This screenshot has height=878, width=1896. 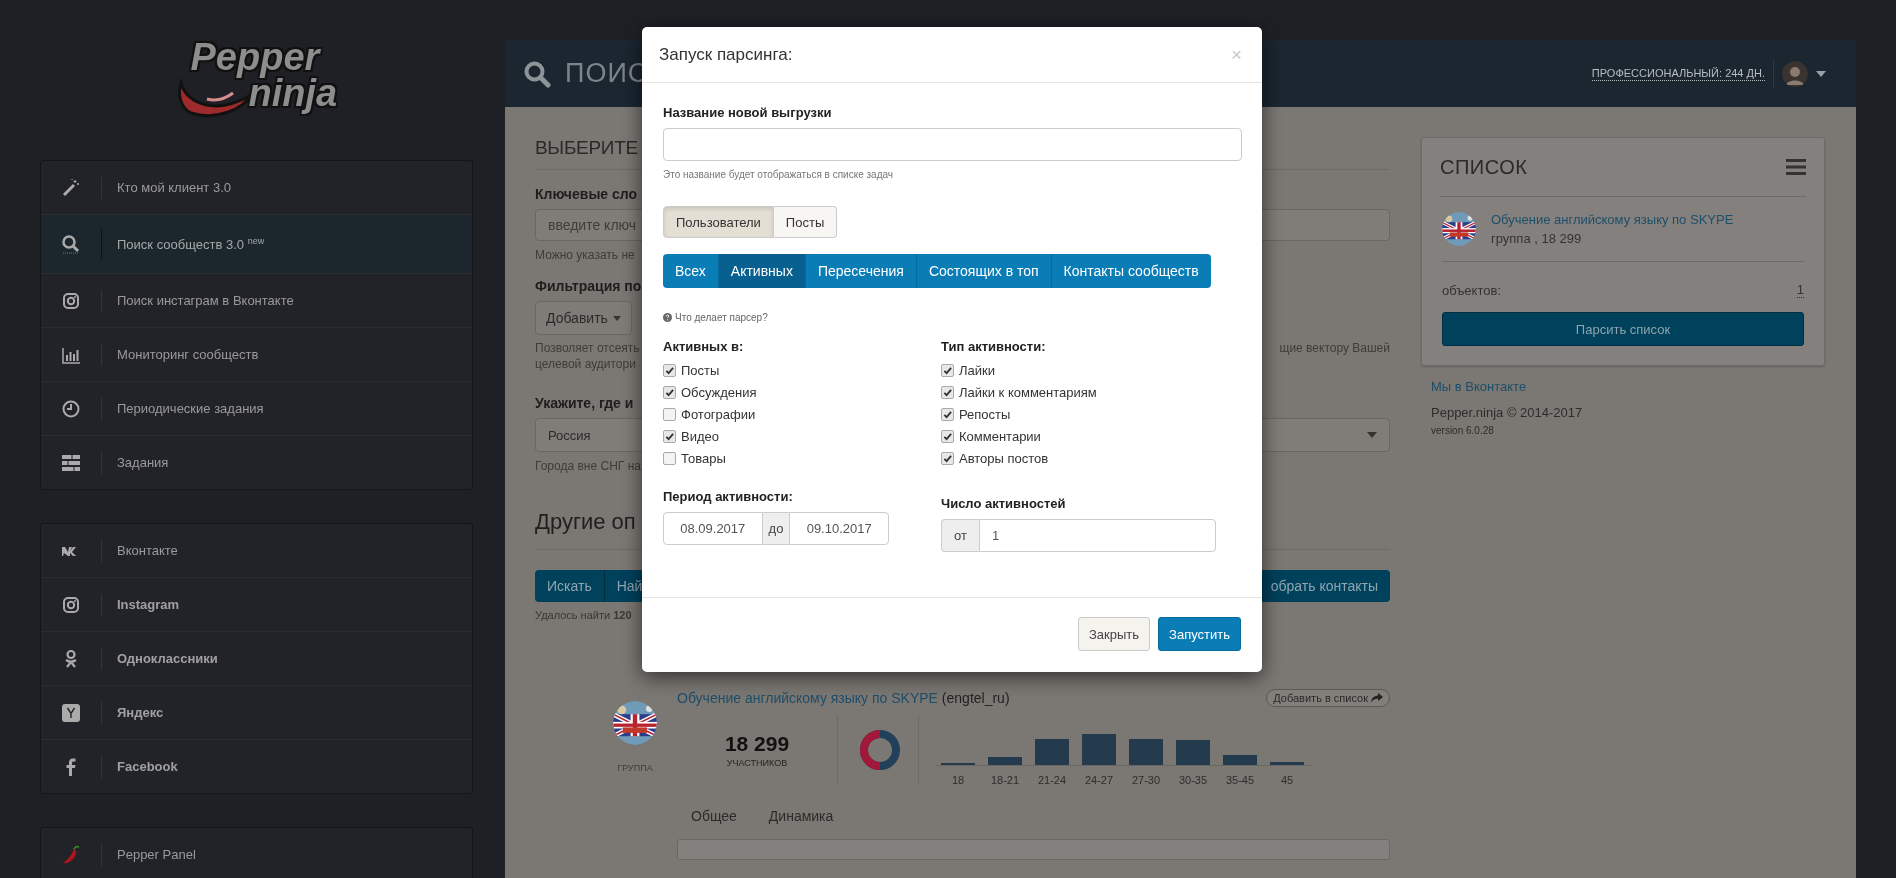 What do you see at coordinates (256, 244) in the screenshot?
I see `sidebar-item: Поиск сообществ 3.0 $^{new}$` at bounding box center [256, 244].